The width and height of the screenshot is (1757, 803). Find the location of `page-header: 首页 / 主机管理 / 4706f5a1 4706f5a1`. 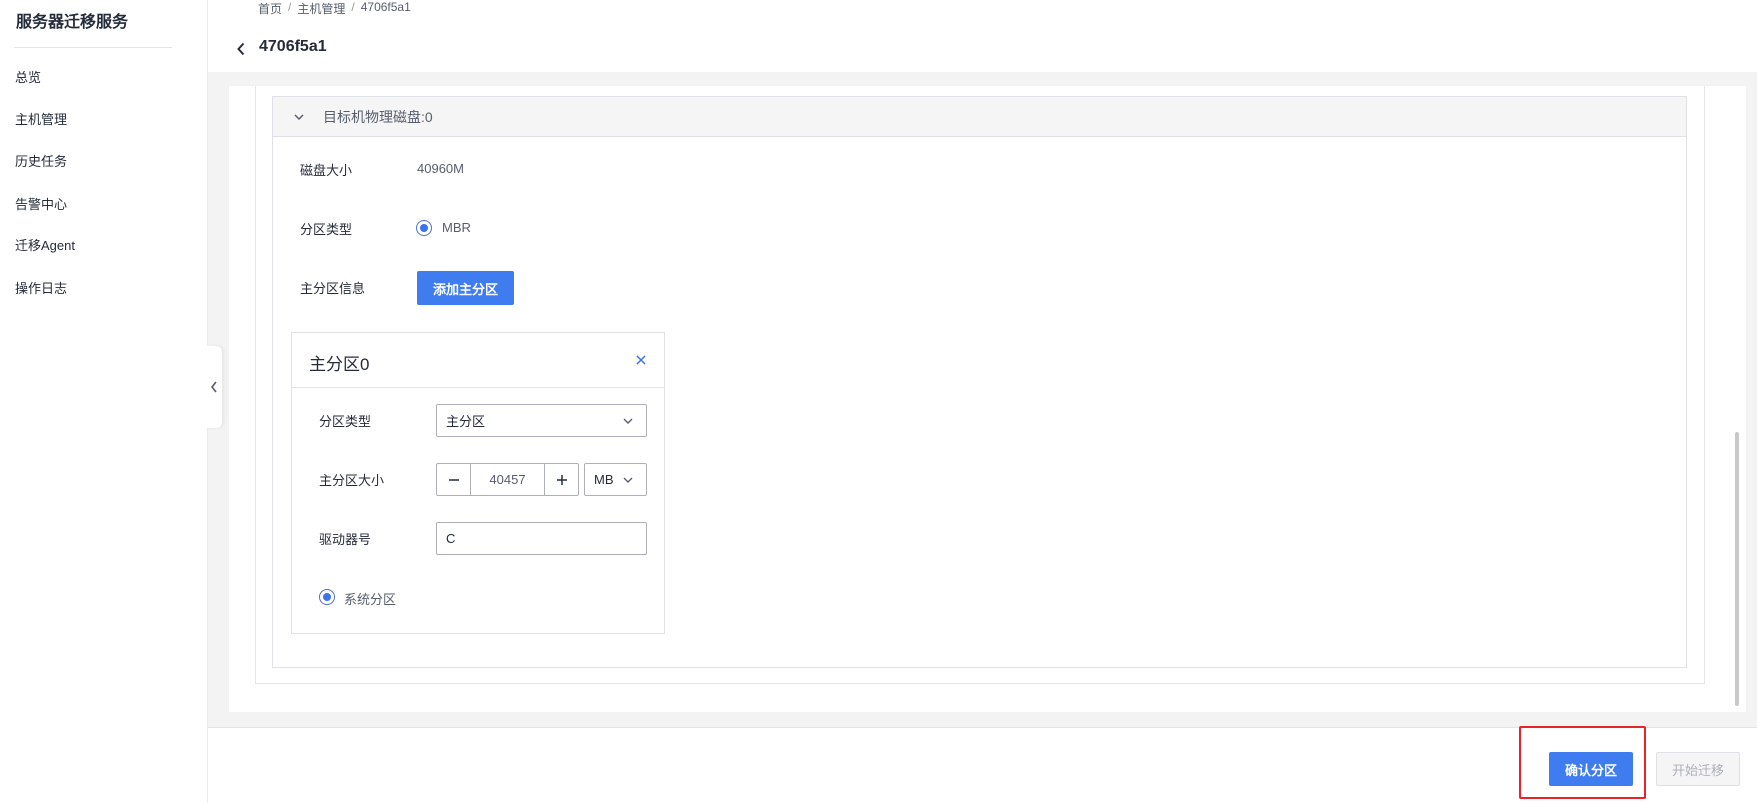

page-header: 首页 / 主机管理 / 4706f5a1 4706f5a1 is located at coordinates (982, 36).